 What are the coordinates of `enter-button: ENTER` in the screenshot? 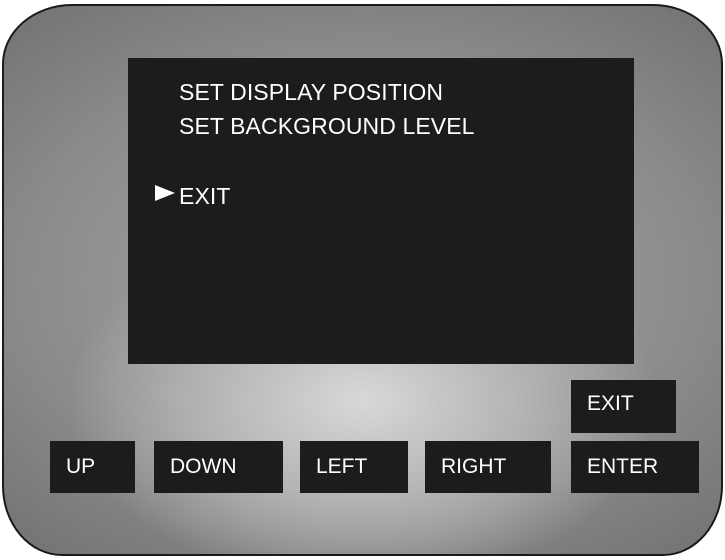 It's located at (635, 467).